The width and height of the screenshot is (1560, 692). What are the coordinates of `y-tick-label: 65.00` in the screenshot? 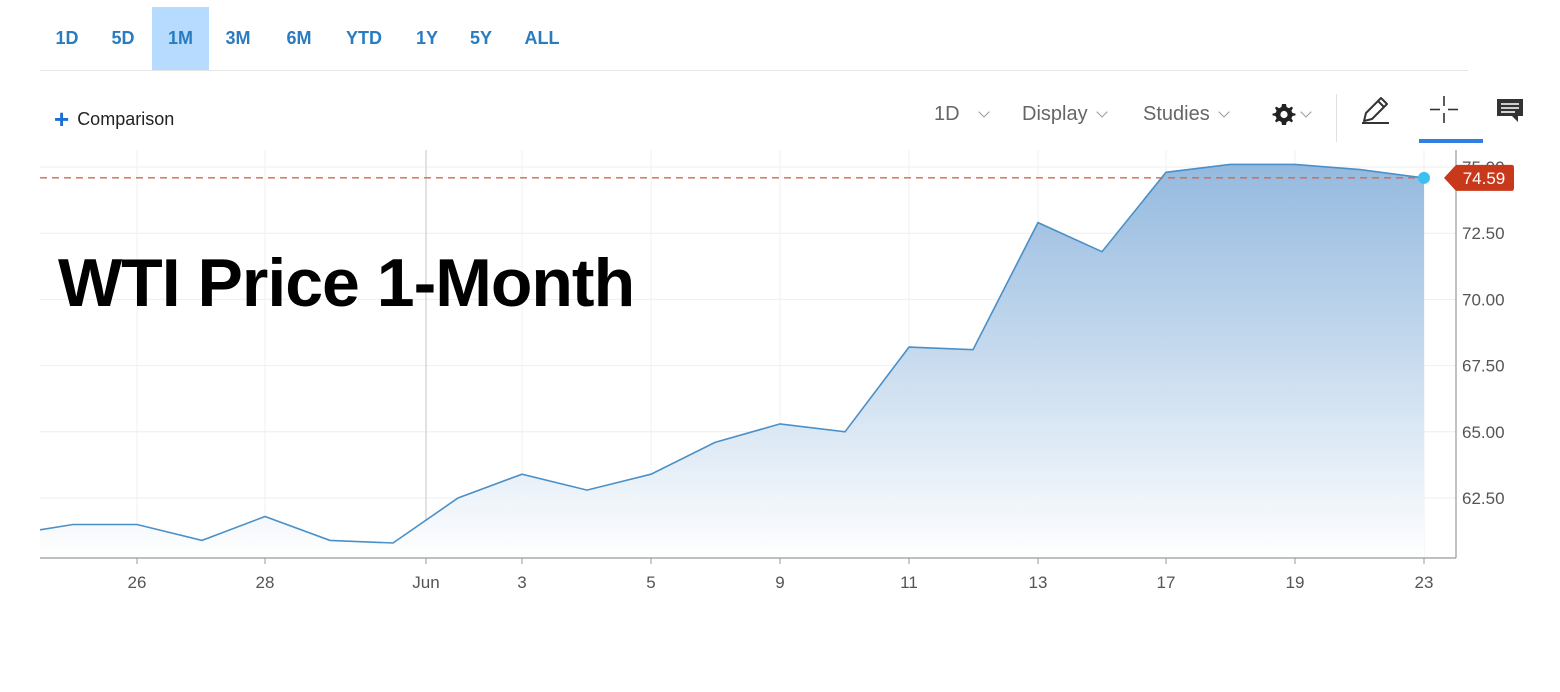 It's located at (1483, 432).